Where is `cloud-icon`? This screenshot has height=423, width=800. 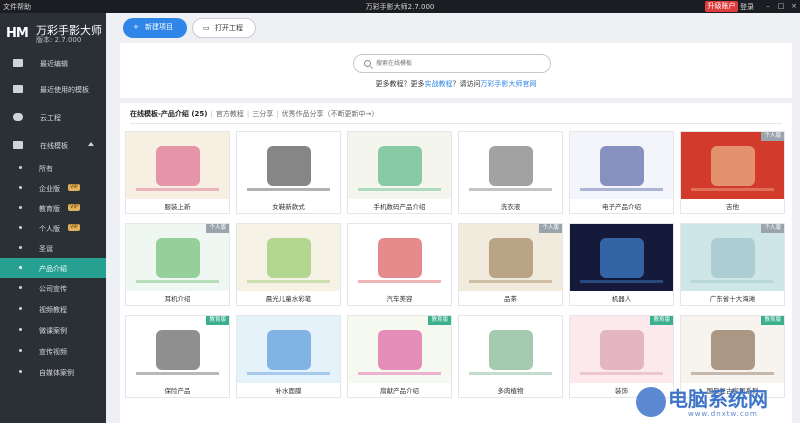
cloud-icon is located at coordinates (18, 117).